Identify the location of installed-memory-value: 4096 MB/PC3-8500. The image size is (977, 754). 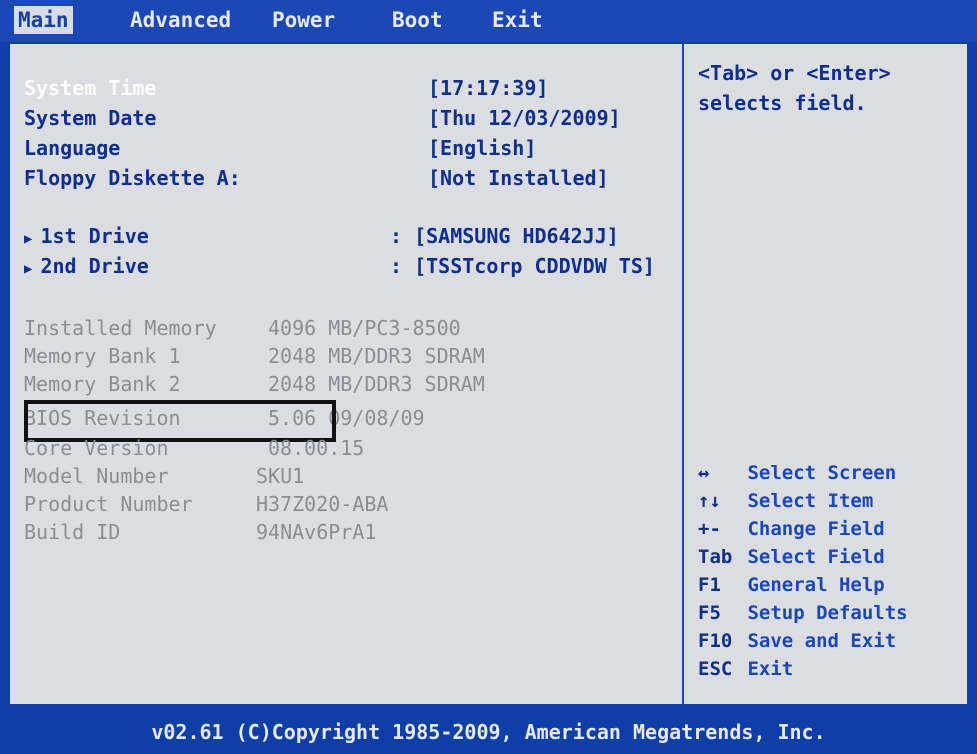
(364, 328).